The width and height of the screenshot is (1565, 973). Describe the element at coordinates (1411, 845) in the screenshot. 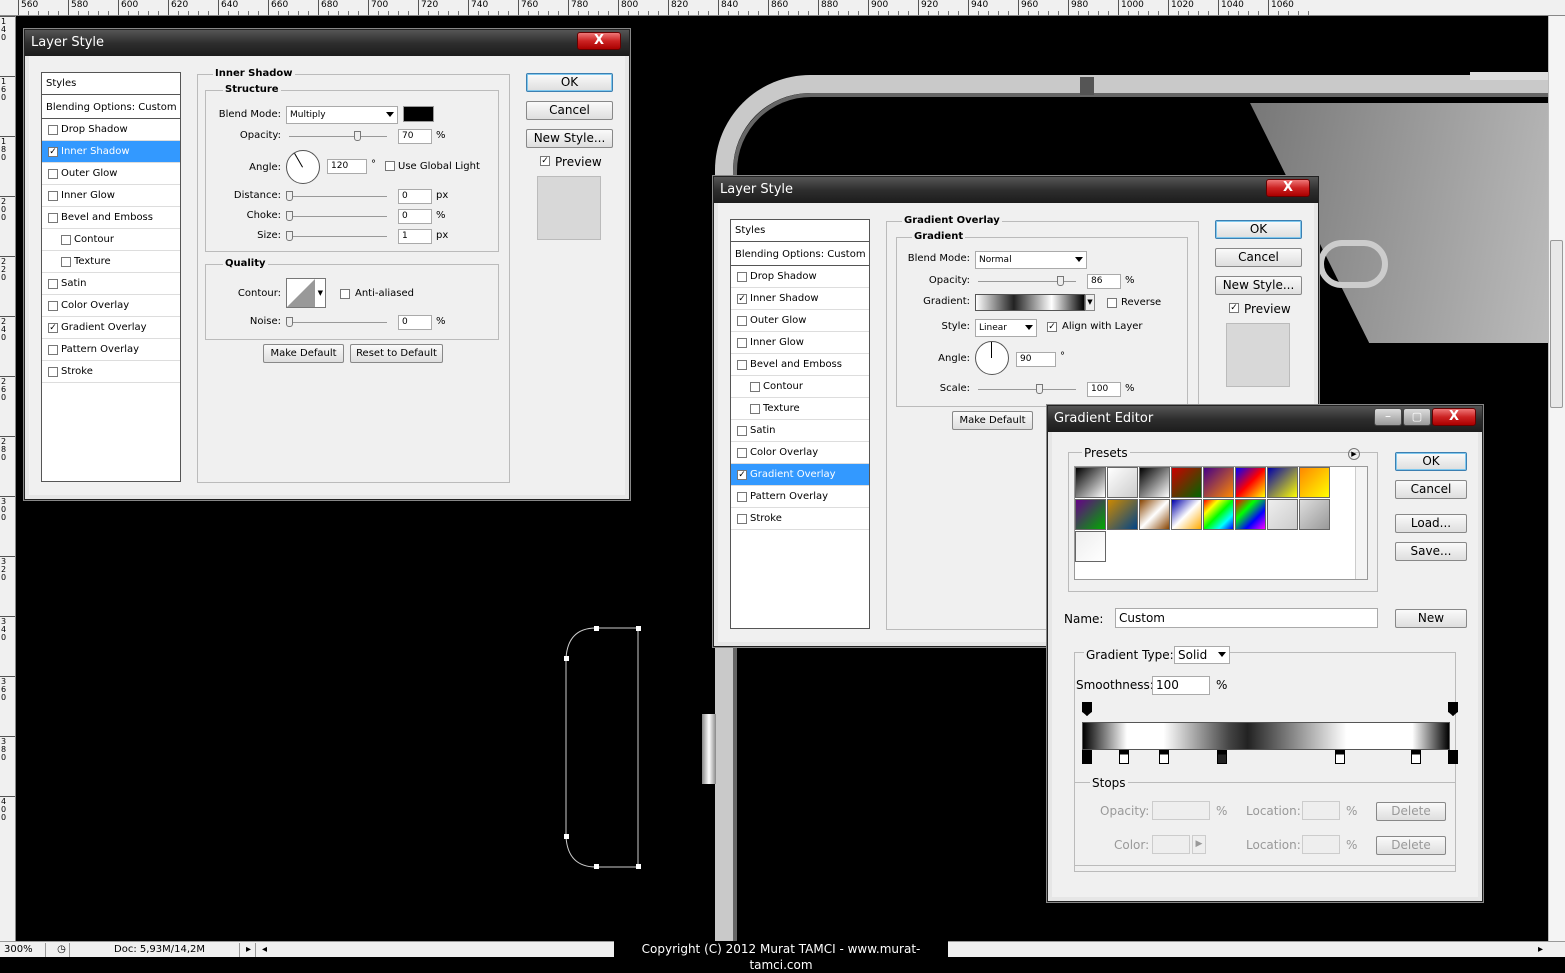

I see `color-delete-button: Delete` at that location.